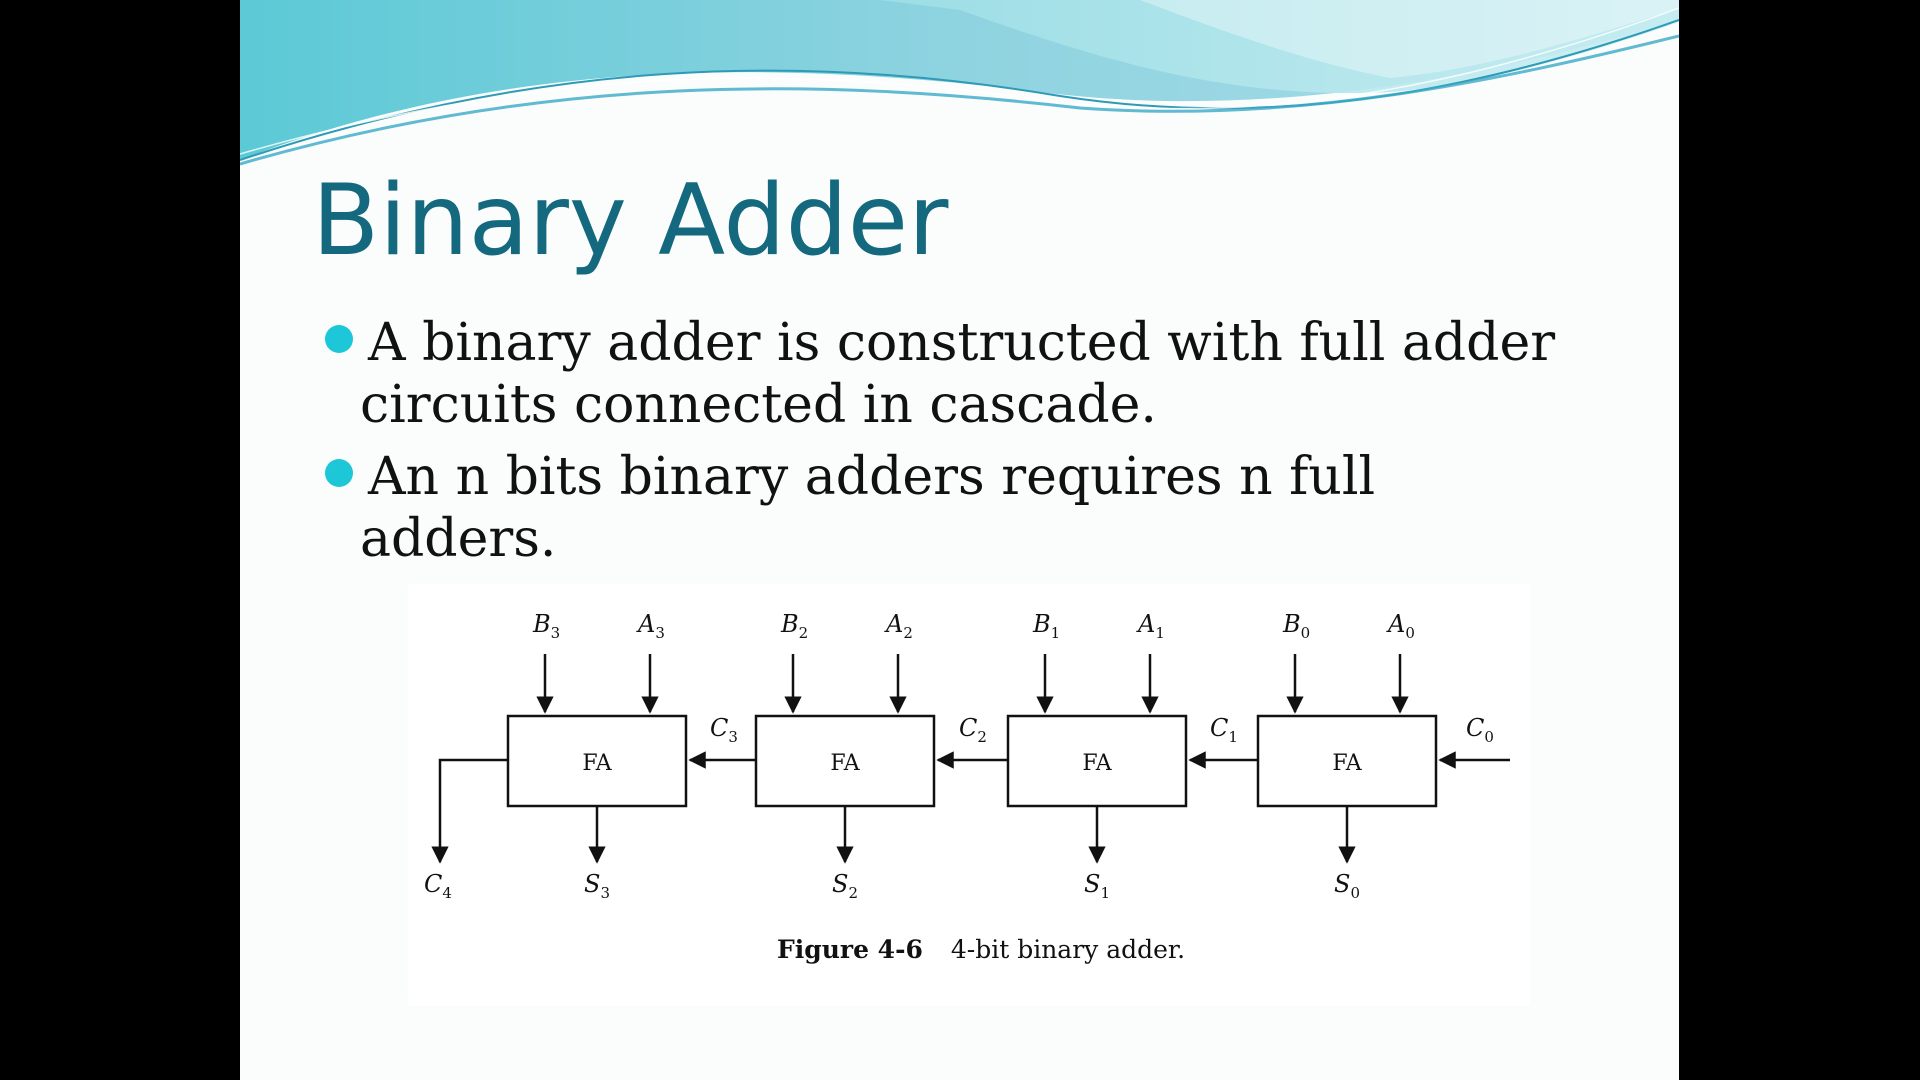 This screenshot has width=1920, height=1080. Describe the element at coordinates (1355, 893) in the screenshot. I see `sum-subscript: 0` at that location.